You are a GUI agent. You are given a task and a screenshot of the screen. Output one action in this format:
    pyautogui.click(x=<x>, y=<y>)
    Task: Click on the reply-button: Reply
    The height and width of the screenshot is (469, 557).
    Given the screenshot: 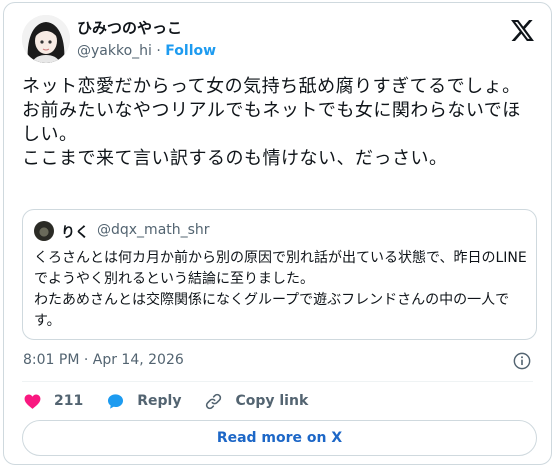 What is the action you would take?
    pyautogui.click(x=143, y=401)
    